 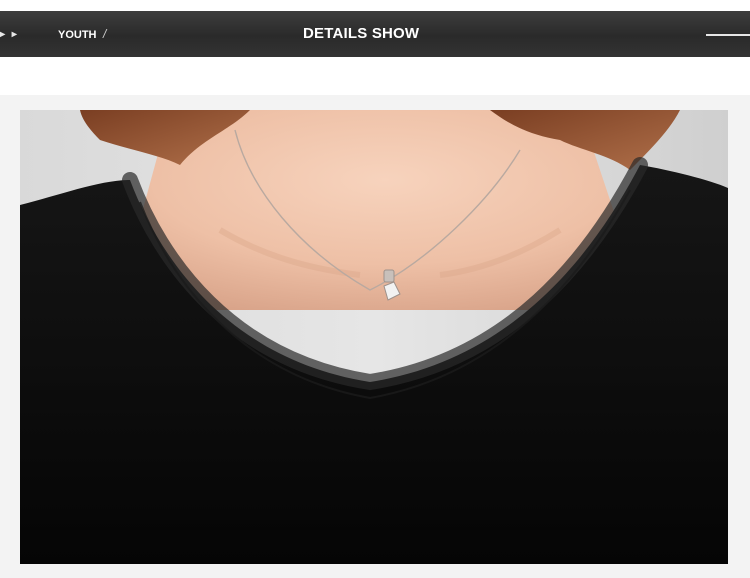 What do you see at coordinates (9, 34) in the screenshot?
I see `breadcrumb-arrows-icon: ▸ ▸` at bounding box center [9, 34].